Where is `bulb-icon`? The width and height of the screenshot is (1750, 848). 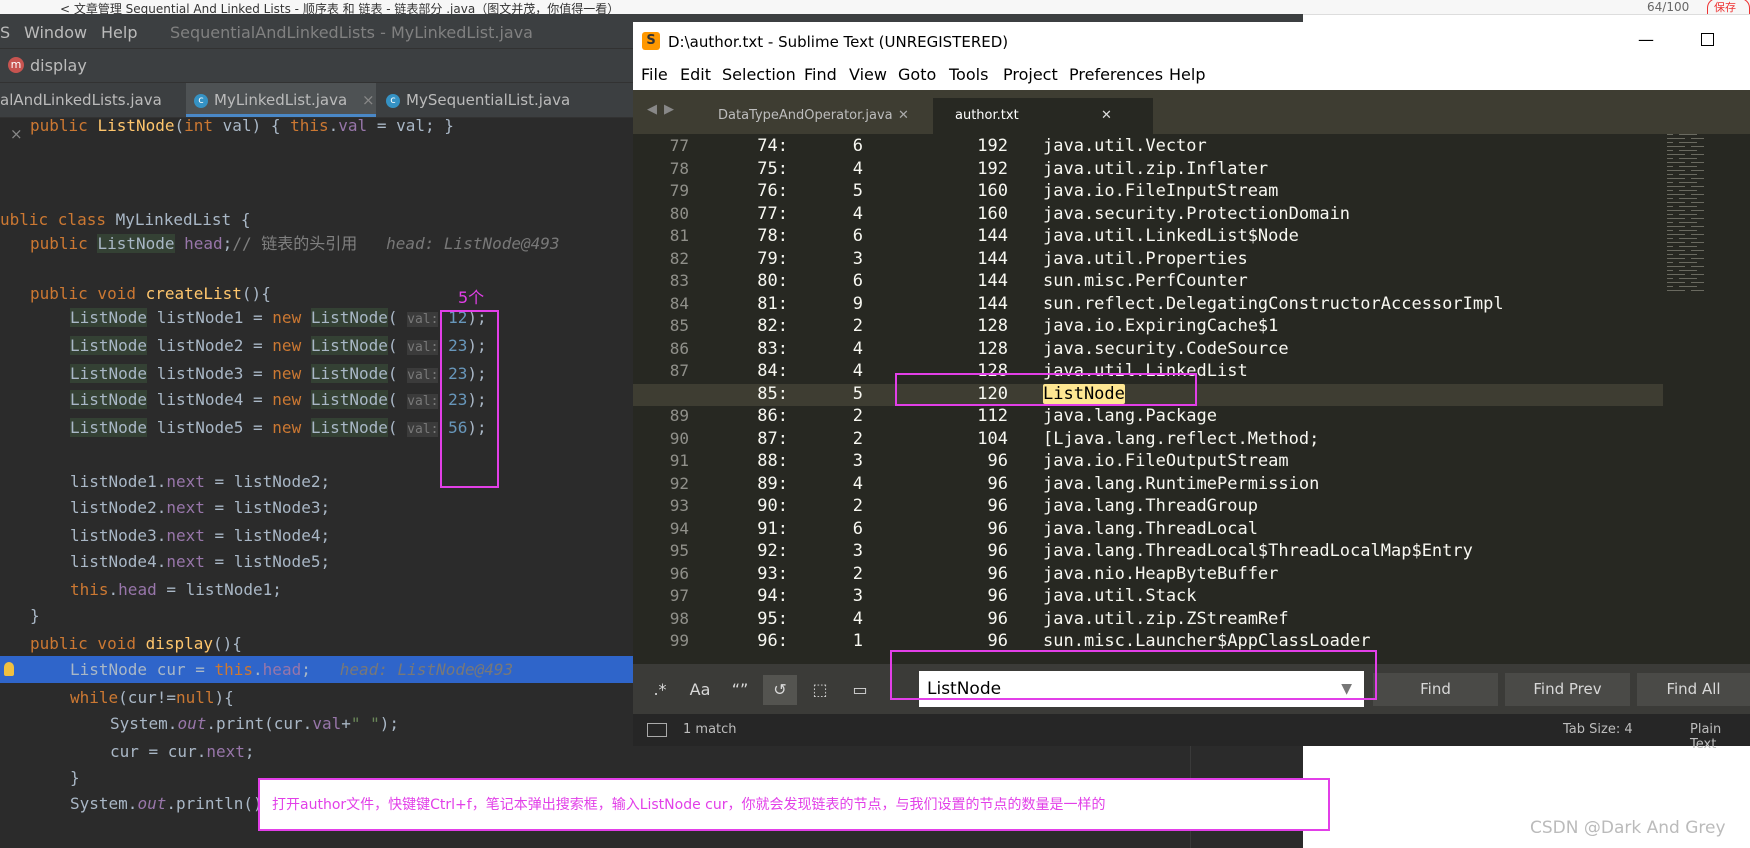 bulb-icon is located at coordinates (9, 669).